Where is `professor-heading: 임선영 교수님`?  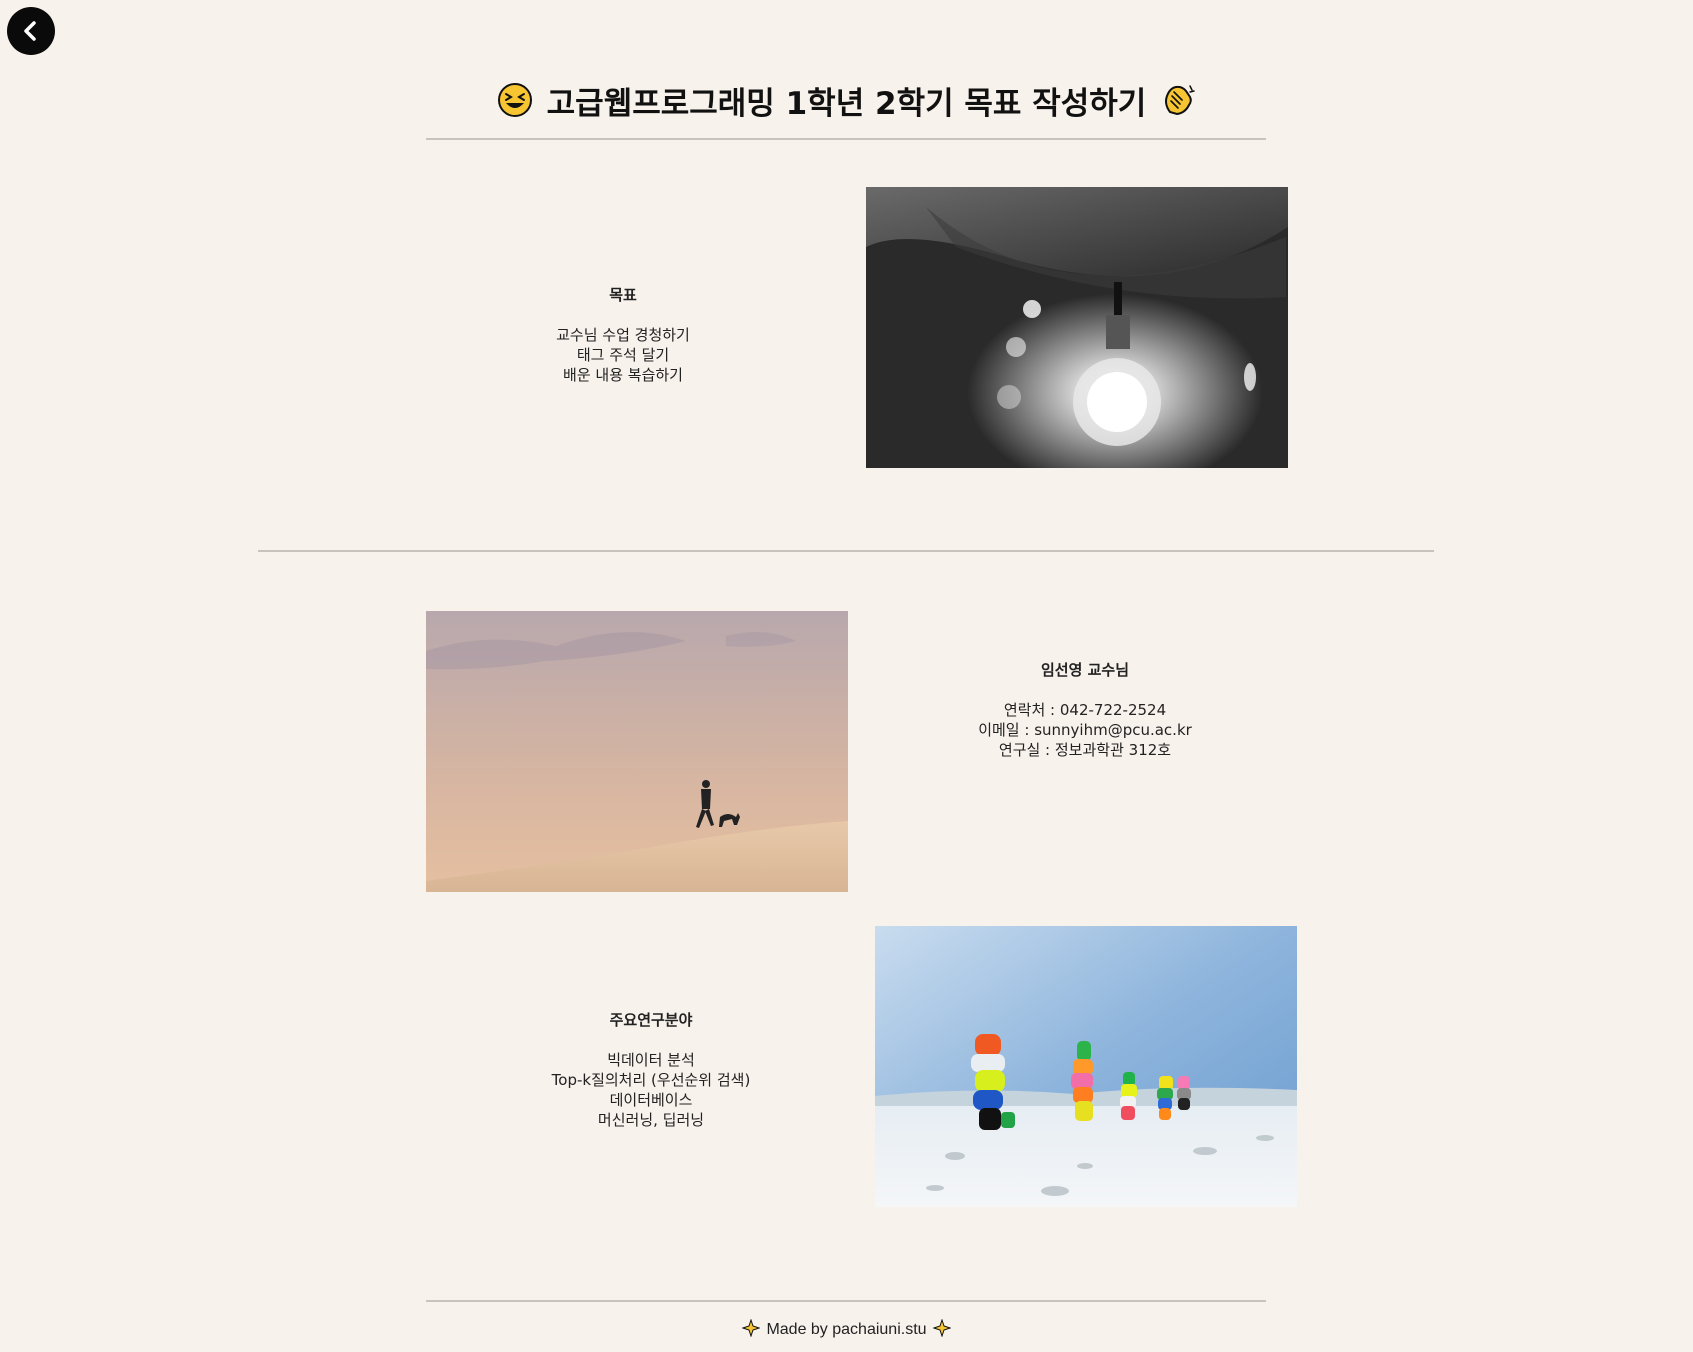
professor-heading: 임선영 교수님 is located at coordinates (1085, 670).